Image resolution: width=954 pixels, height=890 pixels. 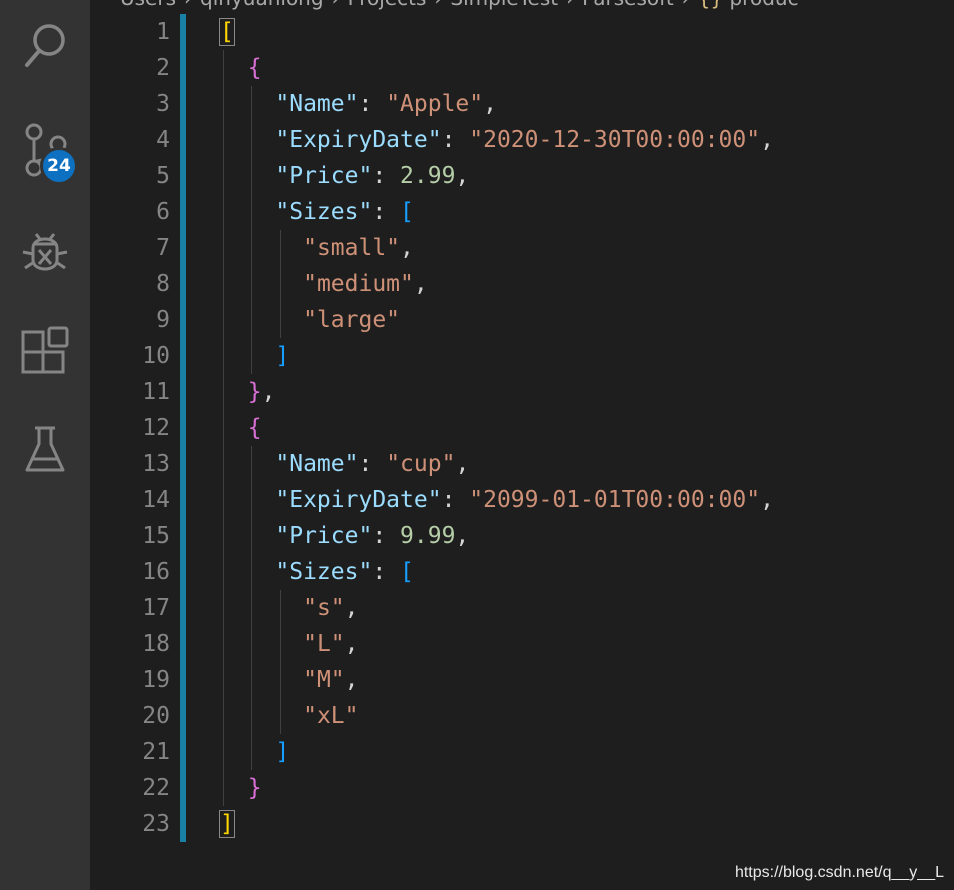 What do you see at coordinates (45, 46) in the screenshot?
I see `search-icon` at bounding box center [45, 46].